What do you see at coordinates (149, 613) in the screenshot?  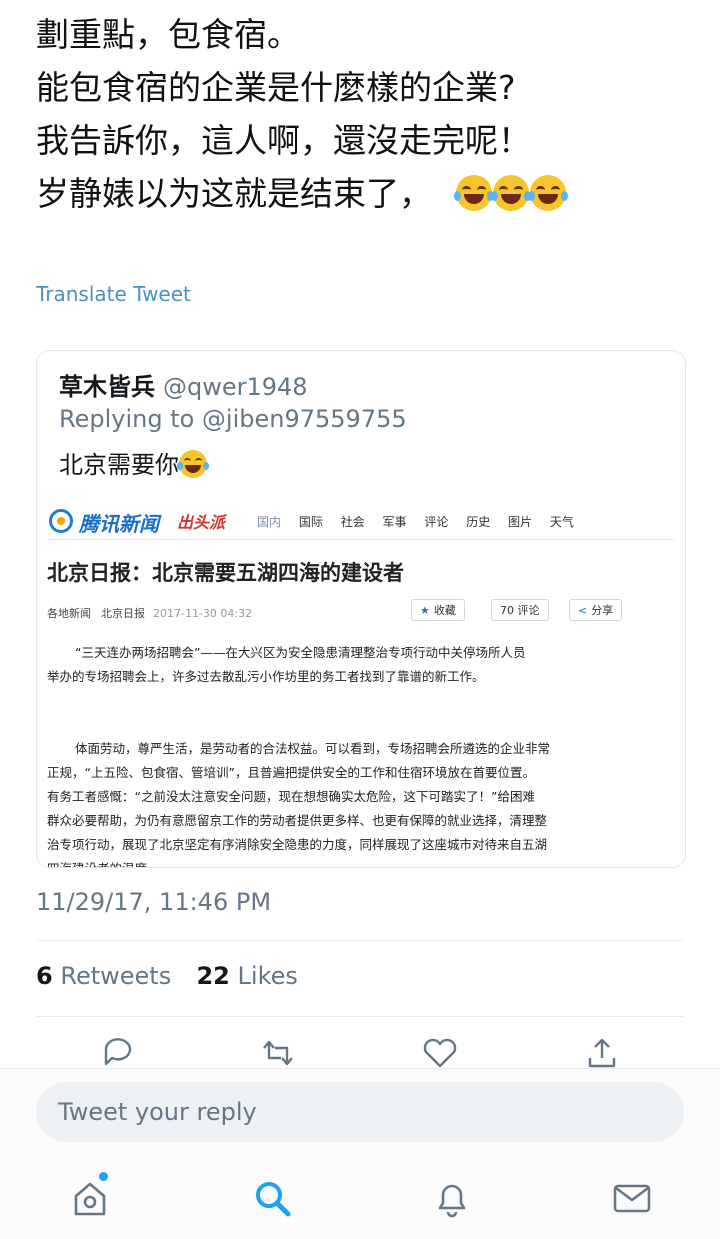 I see `article-meta: 各地新闻 北京日报 2017-11-30 04:32` at bounding box center [149, 613].